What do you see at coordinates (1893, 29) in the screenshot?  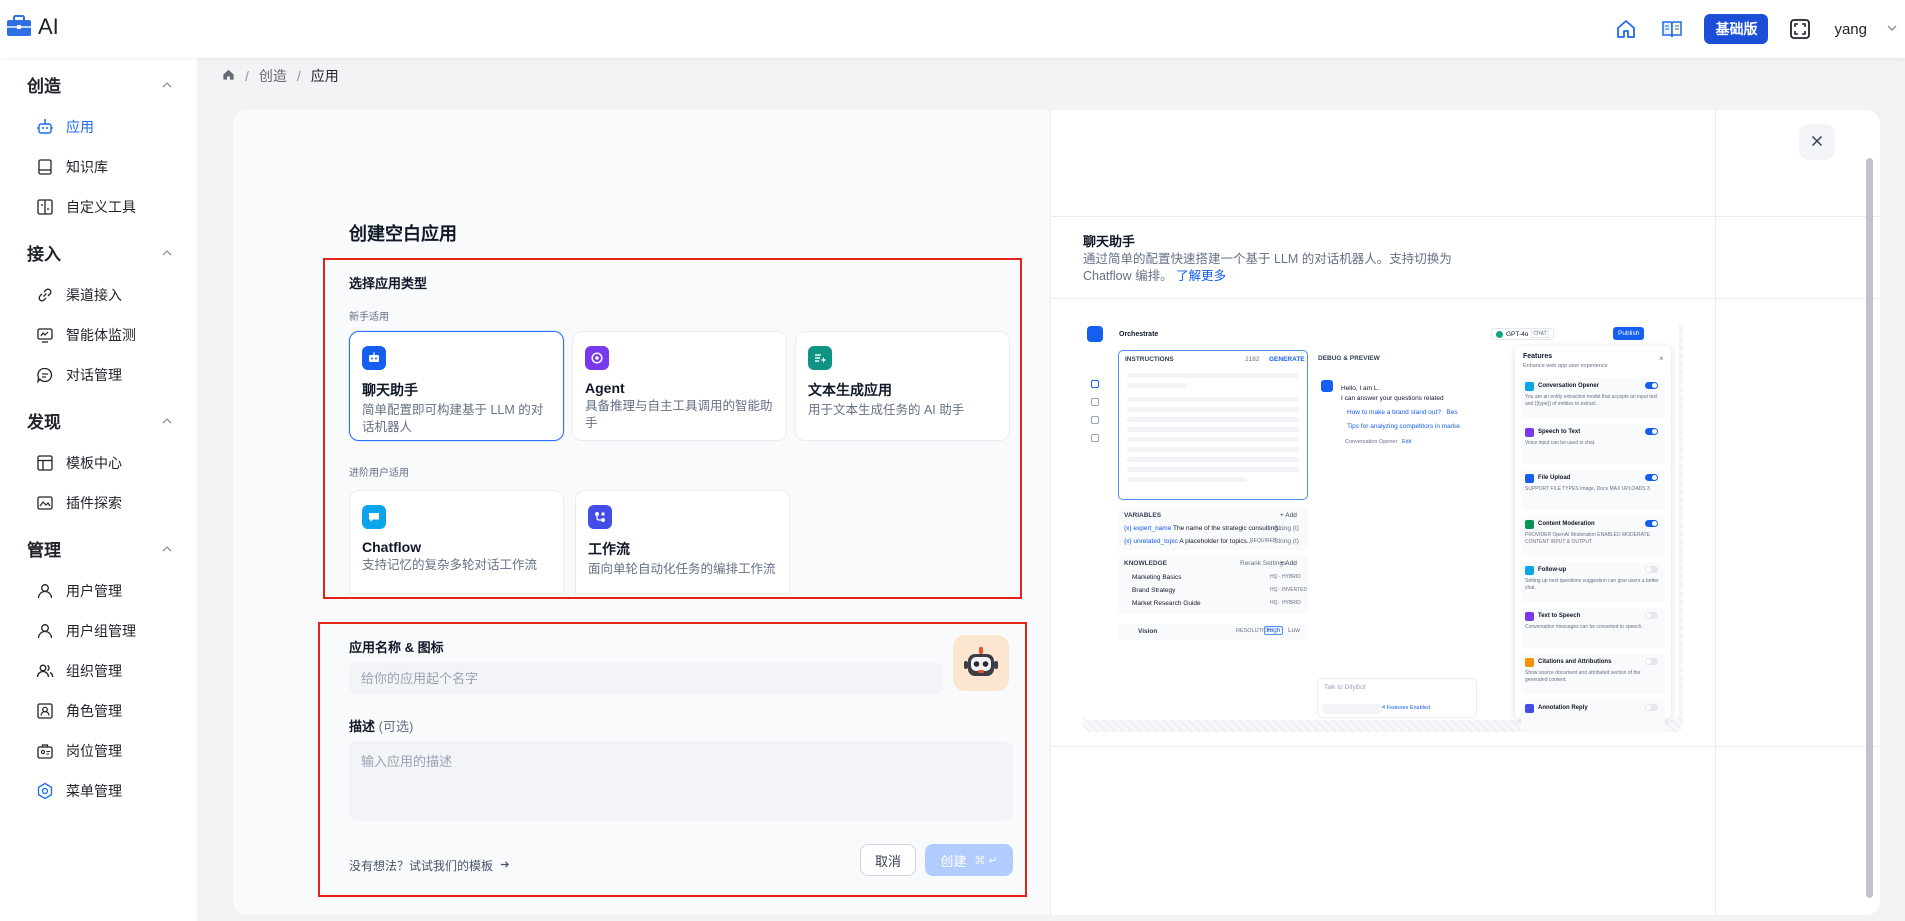 I see `chevron-down-icon` at bounding box center [1893, 29].